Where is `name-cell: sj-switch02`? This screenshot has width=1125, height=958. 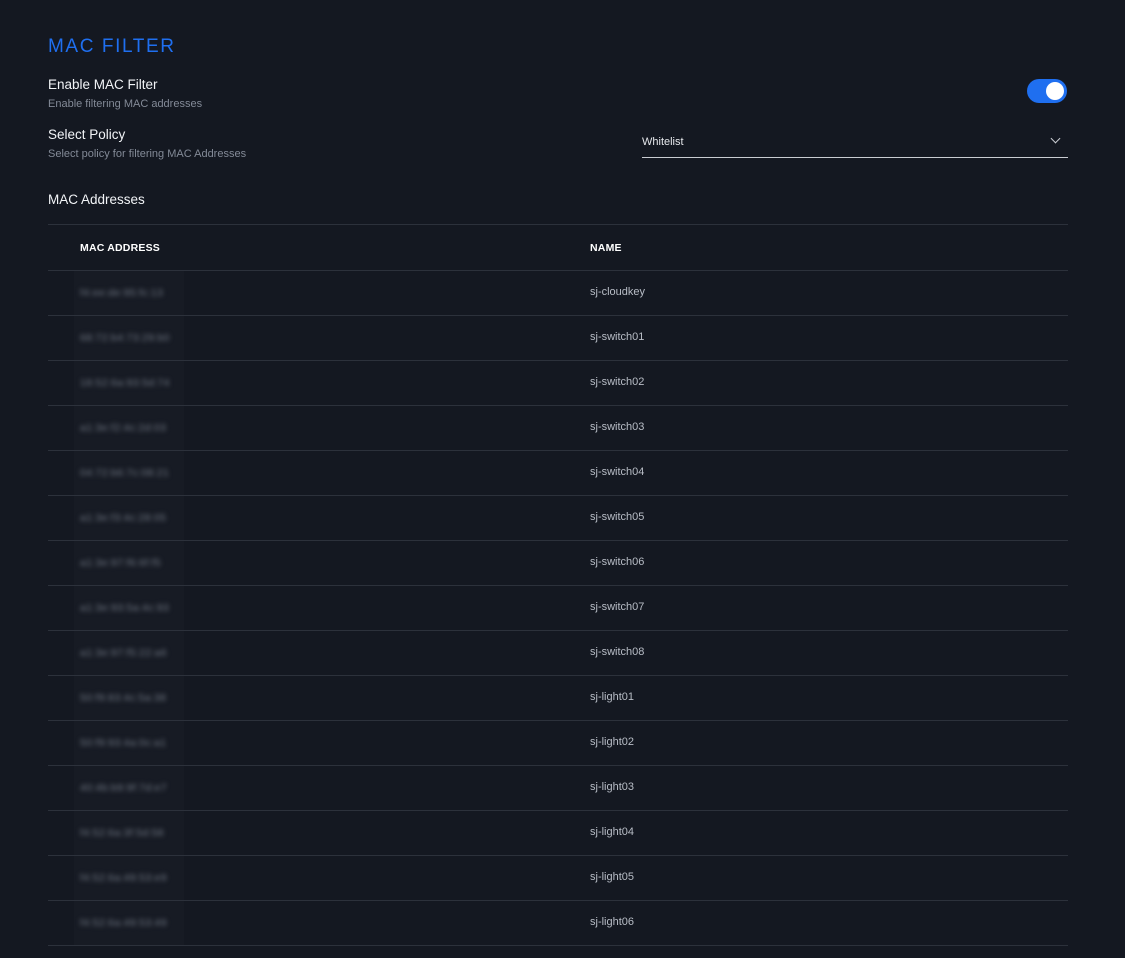 name-cell: sj-switch02 is located at coordinates (617, 382).